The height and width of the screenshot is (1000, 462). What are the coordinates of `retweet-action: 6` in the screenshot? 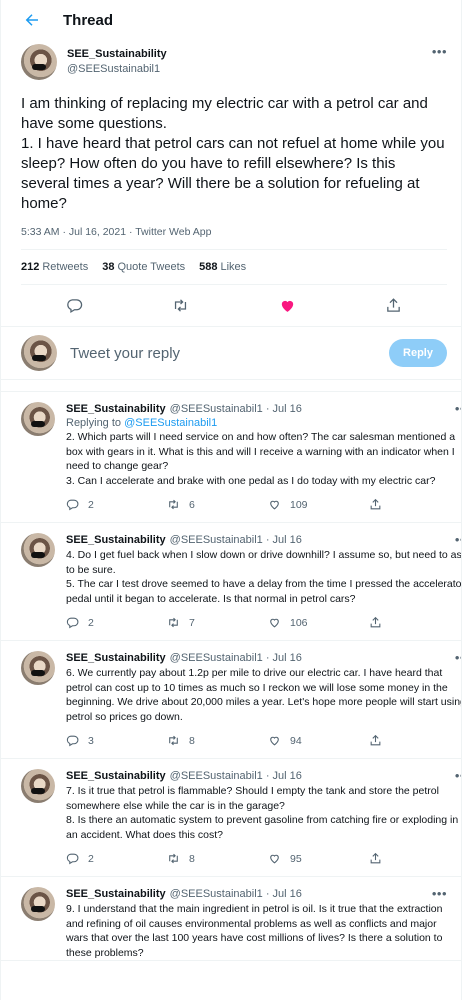 It's located at (217, 504).